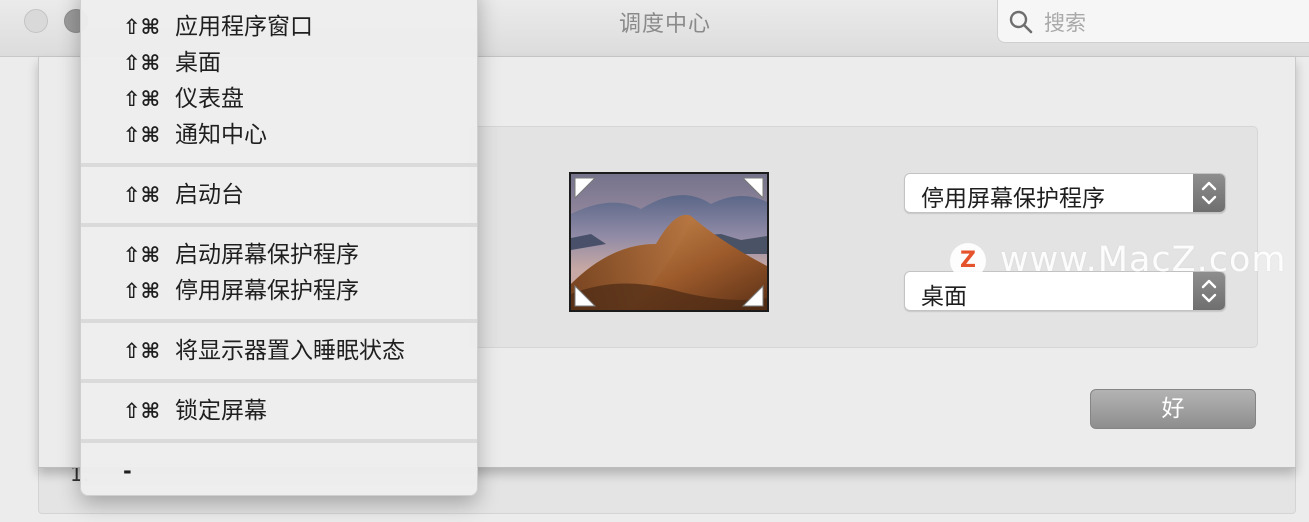 This screenshot has height=522, width=1309. Describe the element at coordinates (1153, 21) in the screenshot. I see `search-field: 搜索` at that location.